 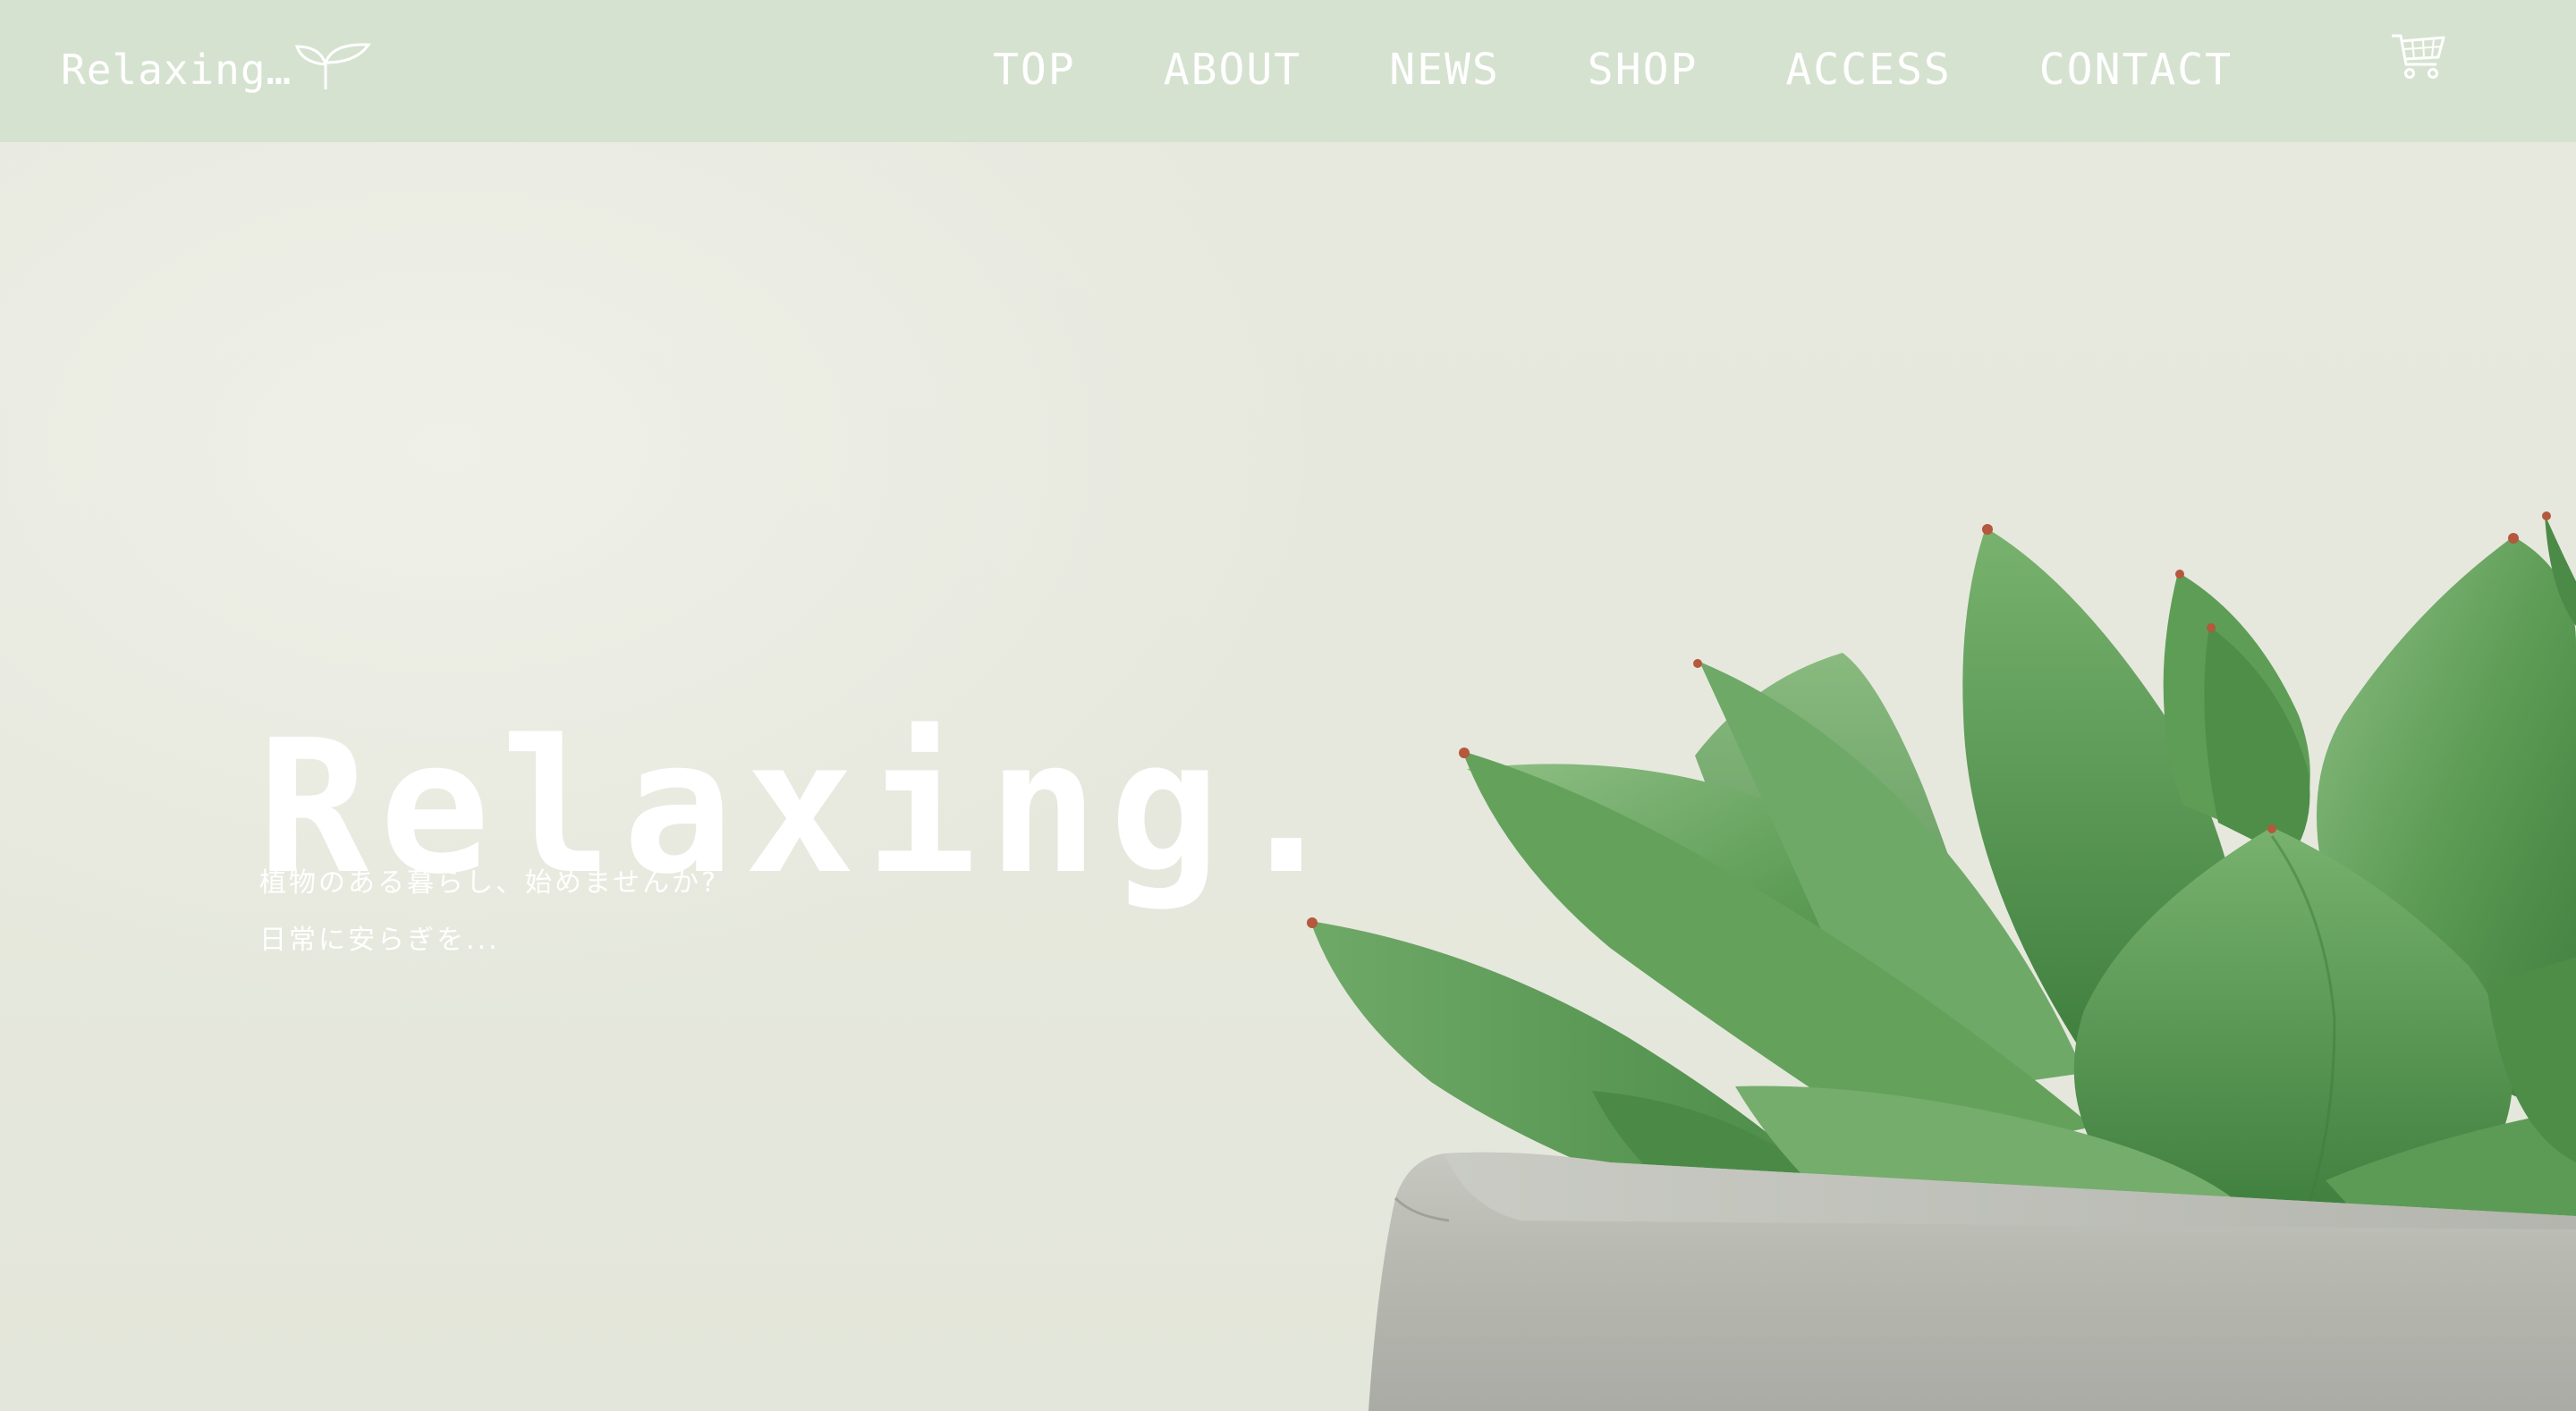 I want to click on nav-item-news: NEWS, so click(x=1444, y=70).